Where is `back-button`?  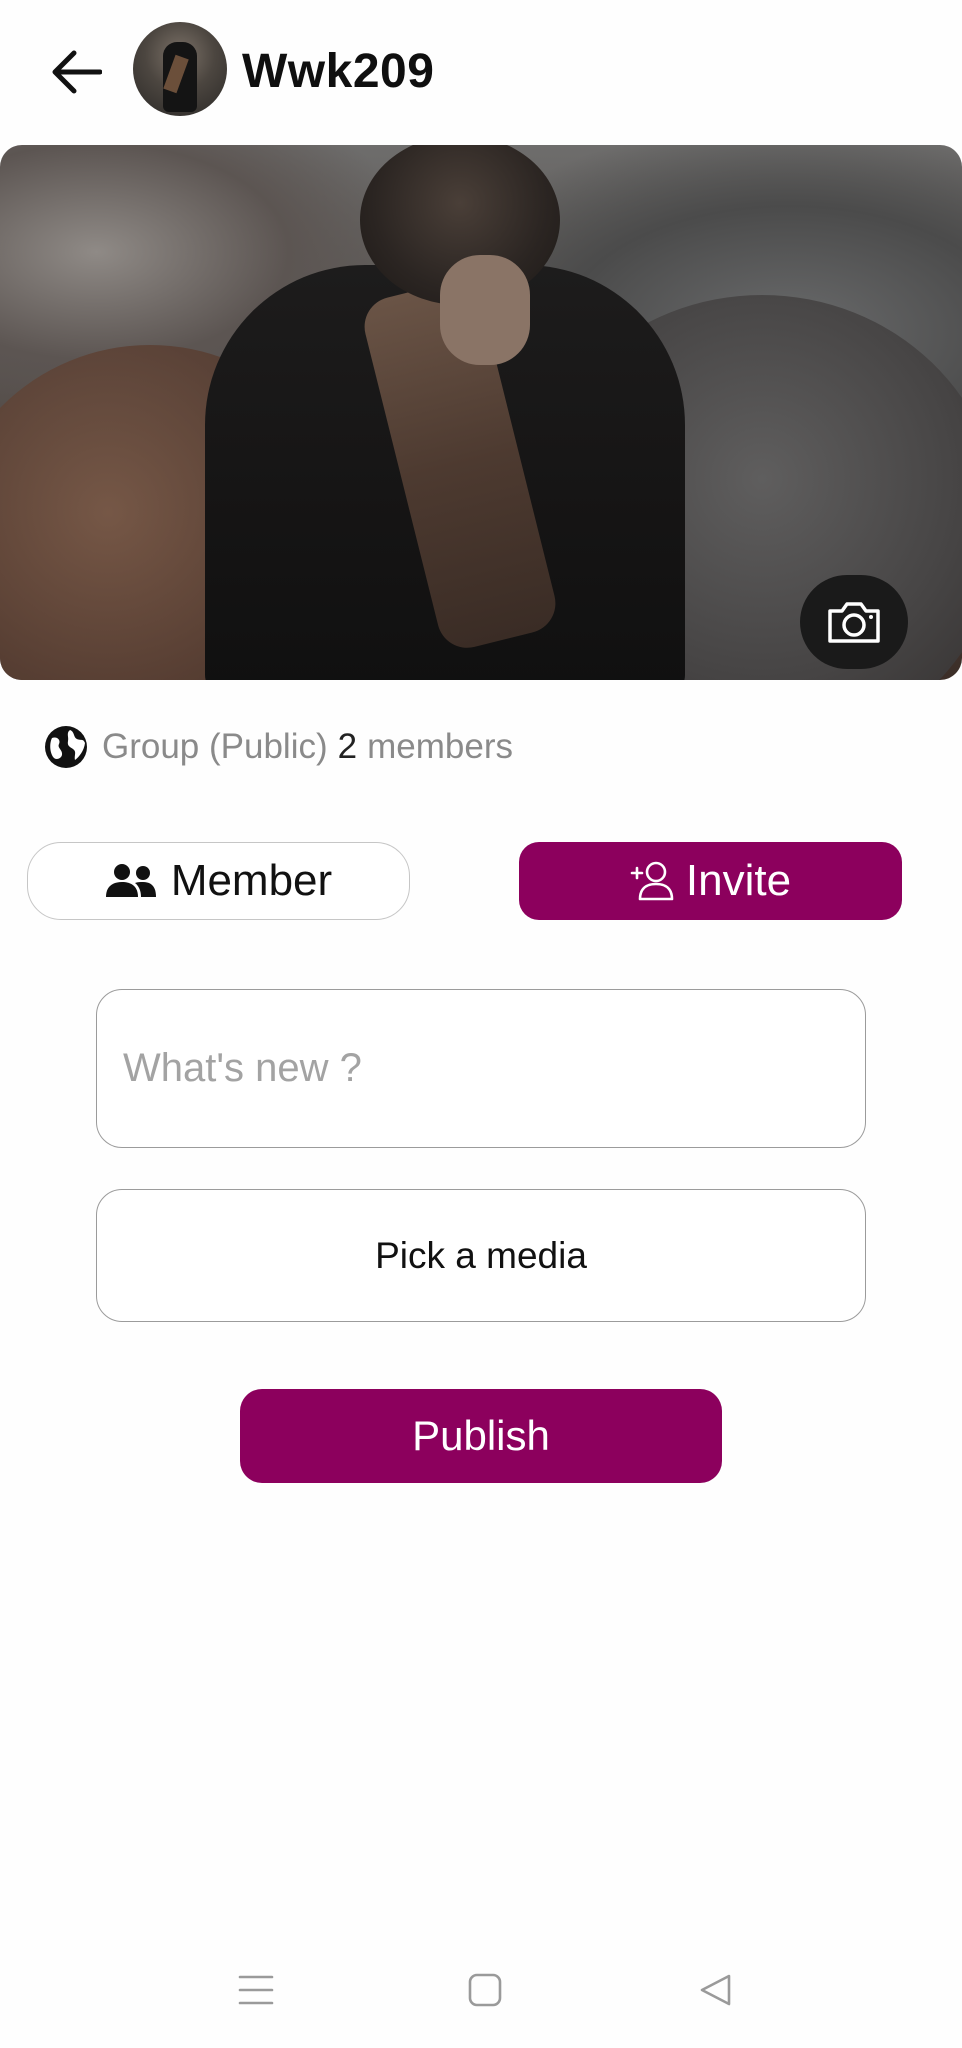 back-button is located at coordinates (76, 72).